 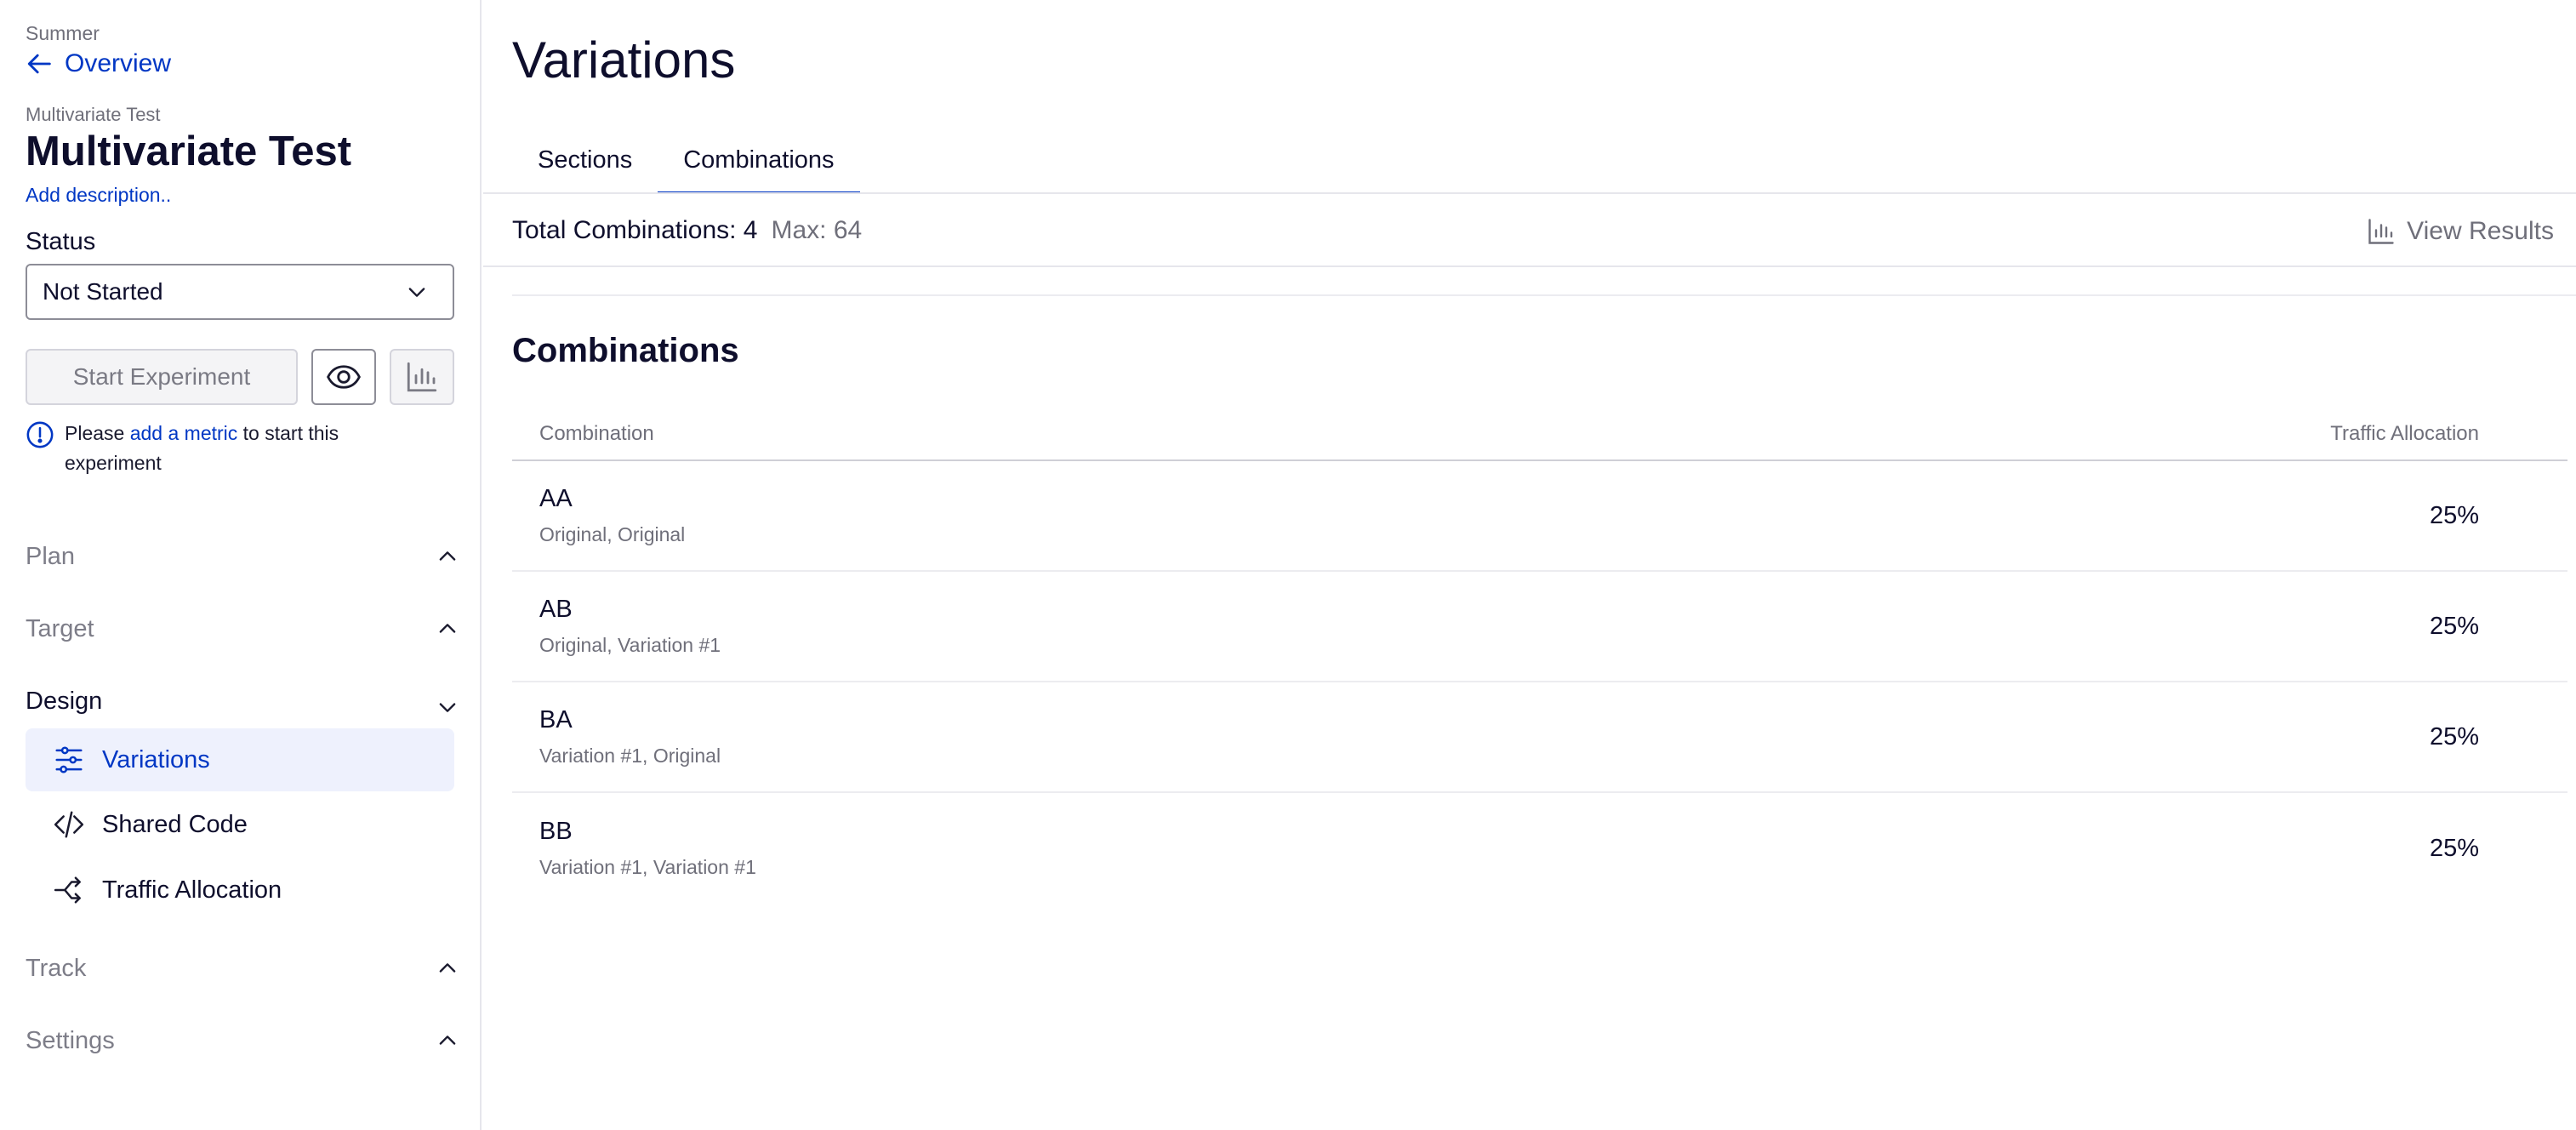 What do you see at coordinates (647, 867) in the screenshot?
I see `combination-description: Variation #1, Variation #1` at bounding box center [647, 867].